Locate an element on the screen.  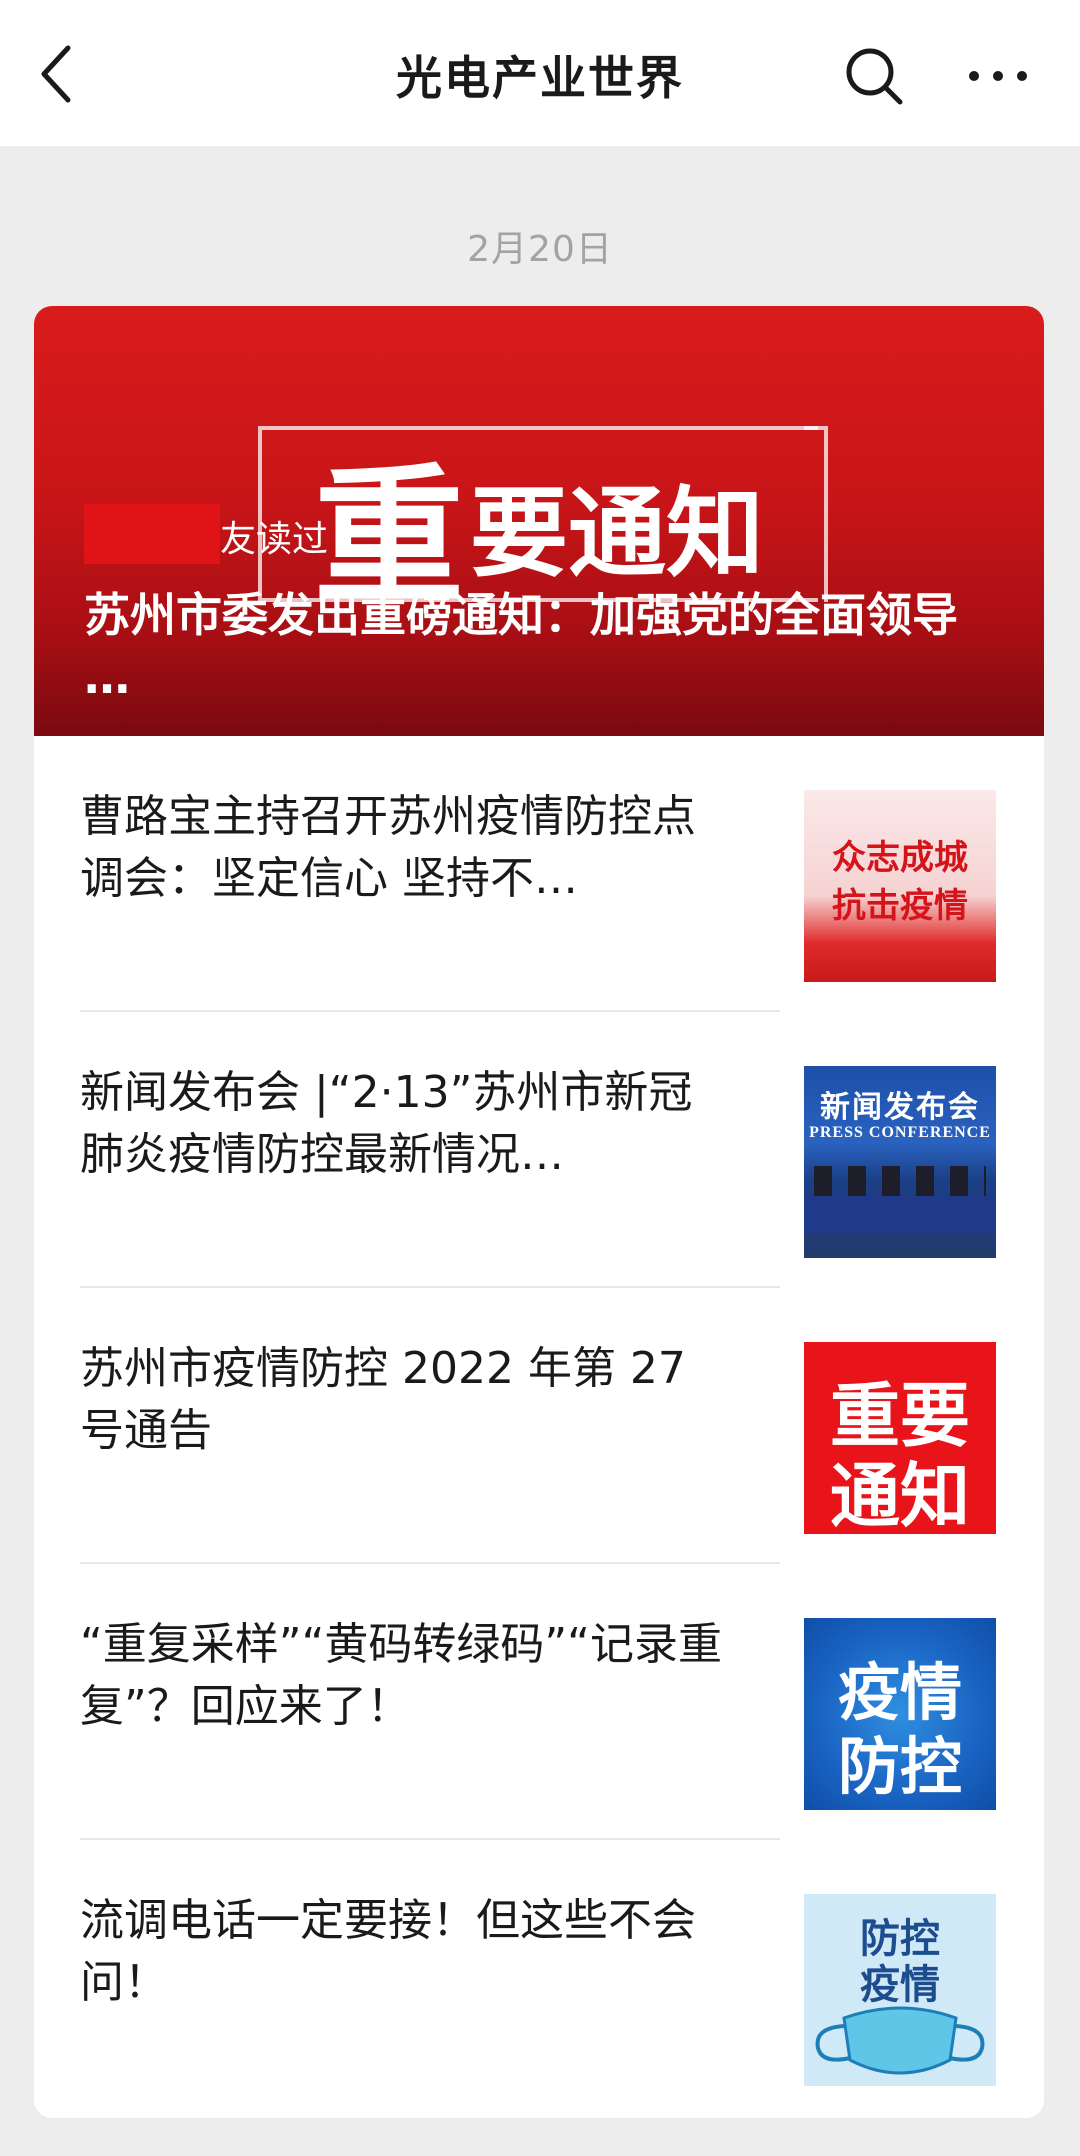
article-thumbnail: 新闻发布会 PRESS CONFERENCE is located at coordinates (900, 1162).